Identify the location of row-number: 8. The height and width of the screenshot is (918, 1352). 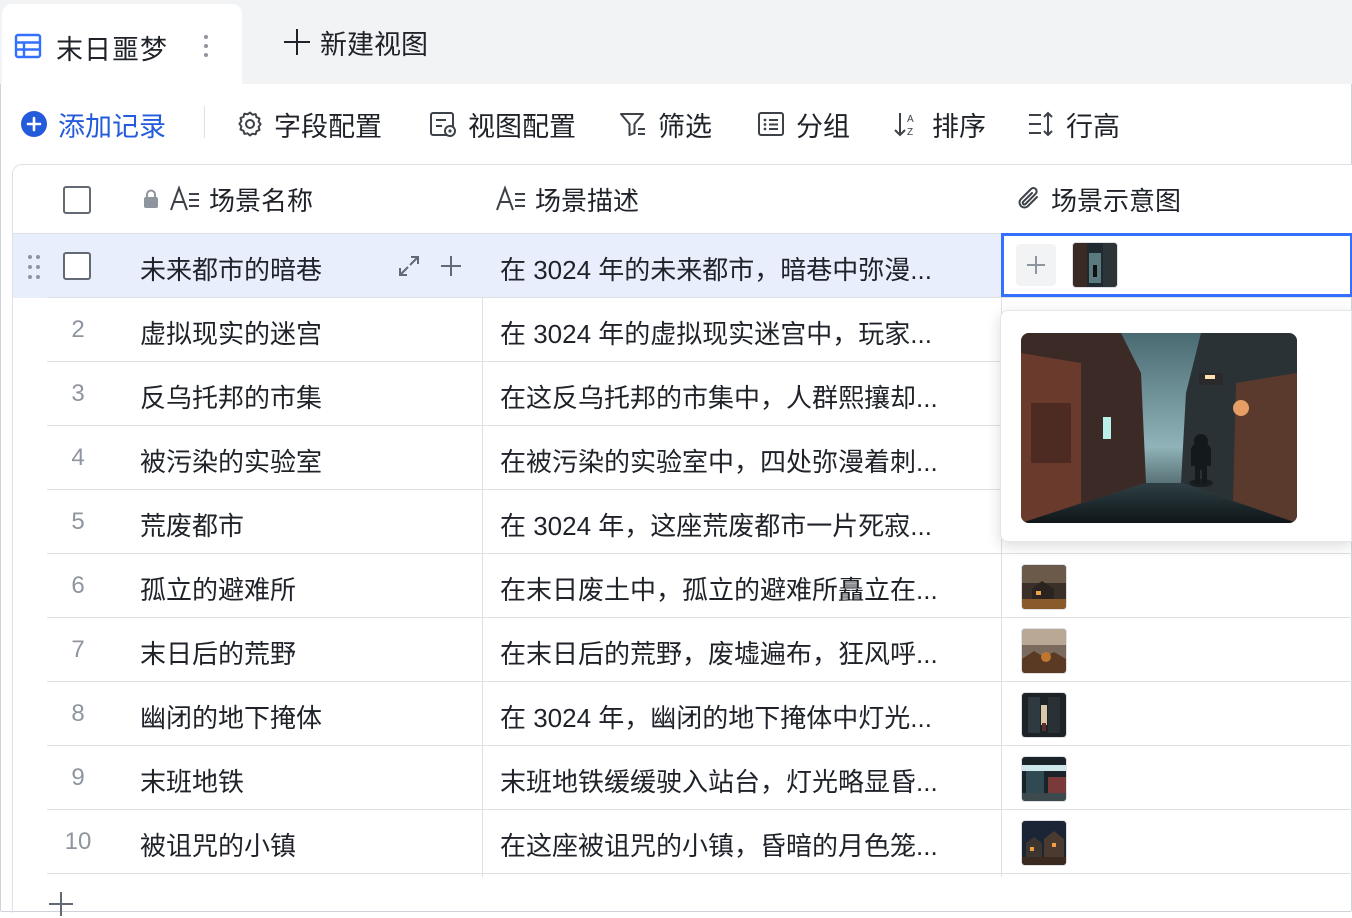
(78, 713).